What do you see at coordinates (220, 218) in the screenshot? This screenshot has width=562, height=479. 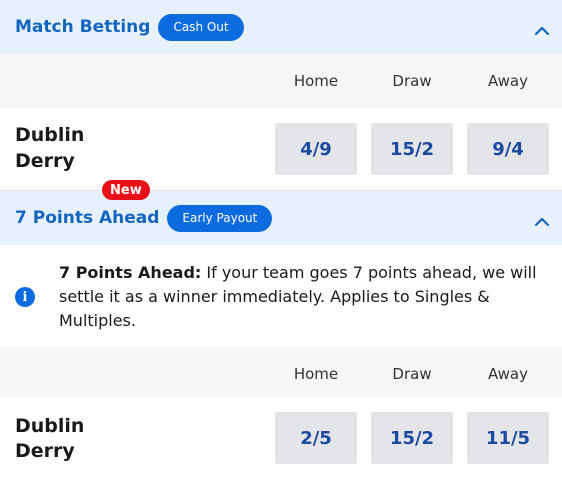 I see `early-payout-badge: Early Payout` at bounding box center [220, 218].